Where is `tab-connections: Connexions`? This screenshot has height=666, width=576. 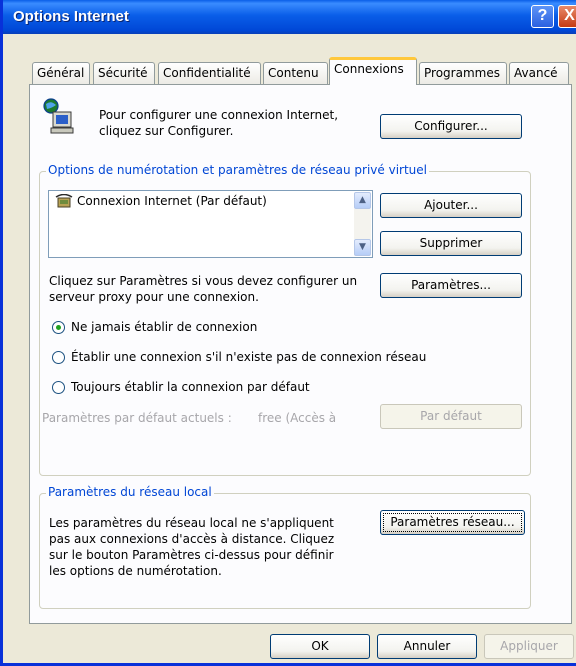
tab-connections: Connexions is located at coordinates (373, 71).